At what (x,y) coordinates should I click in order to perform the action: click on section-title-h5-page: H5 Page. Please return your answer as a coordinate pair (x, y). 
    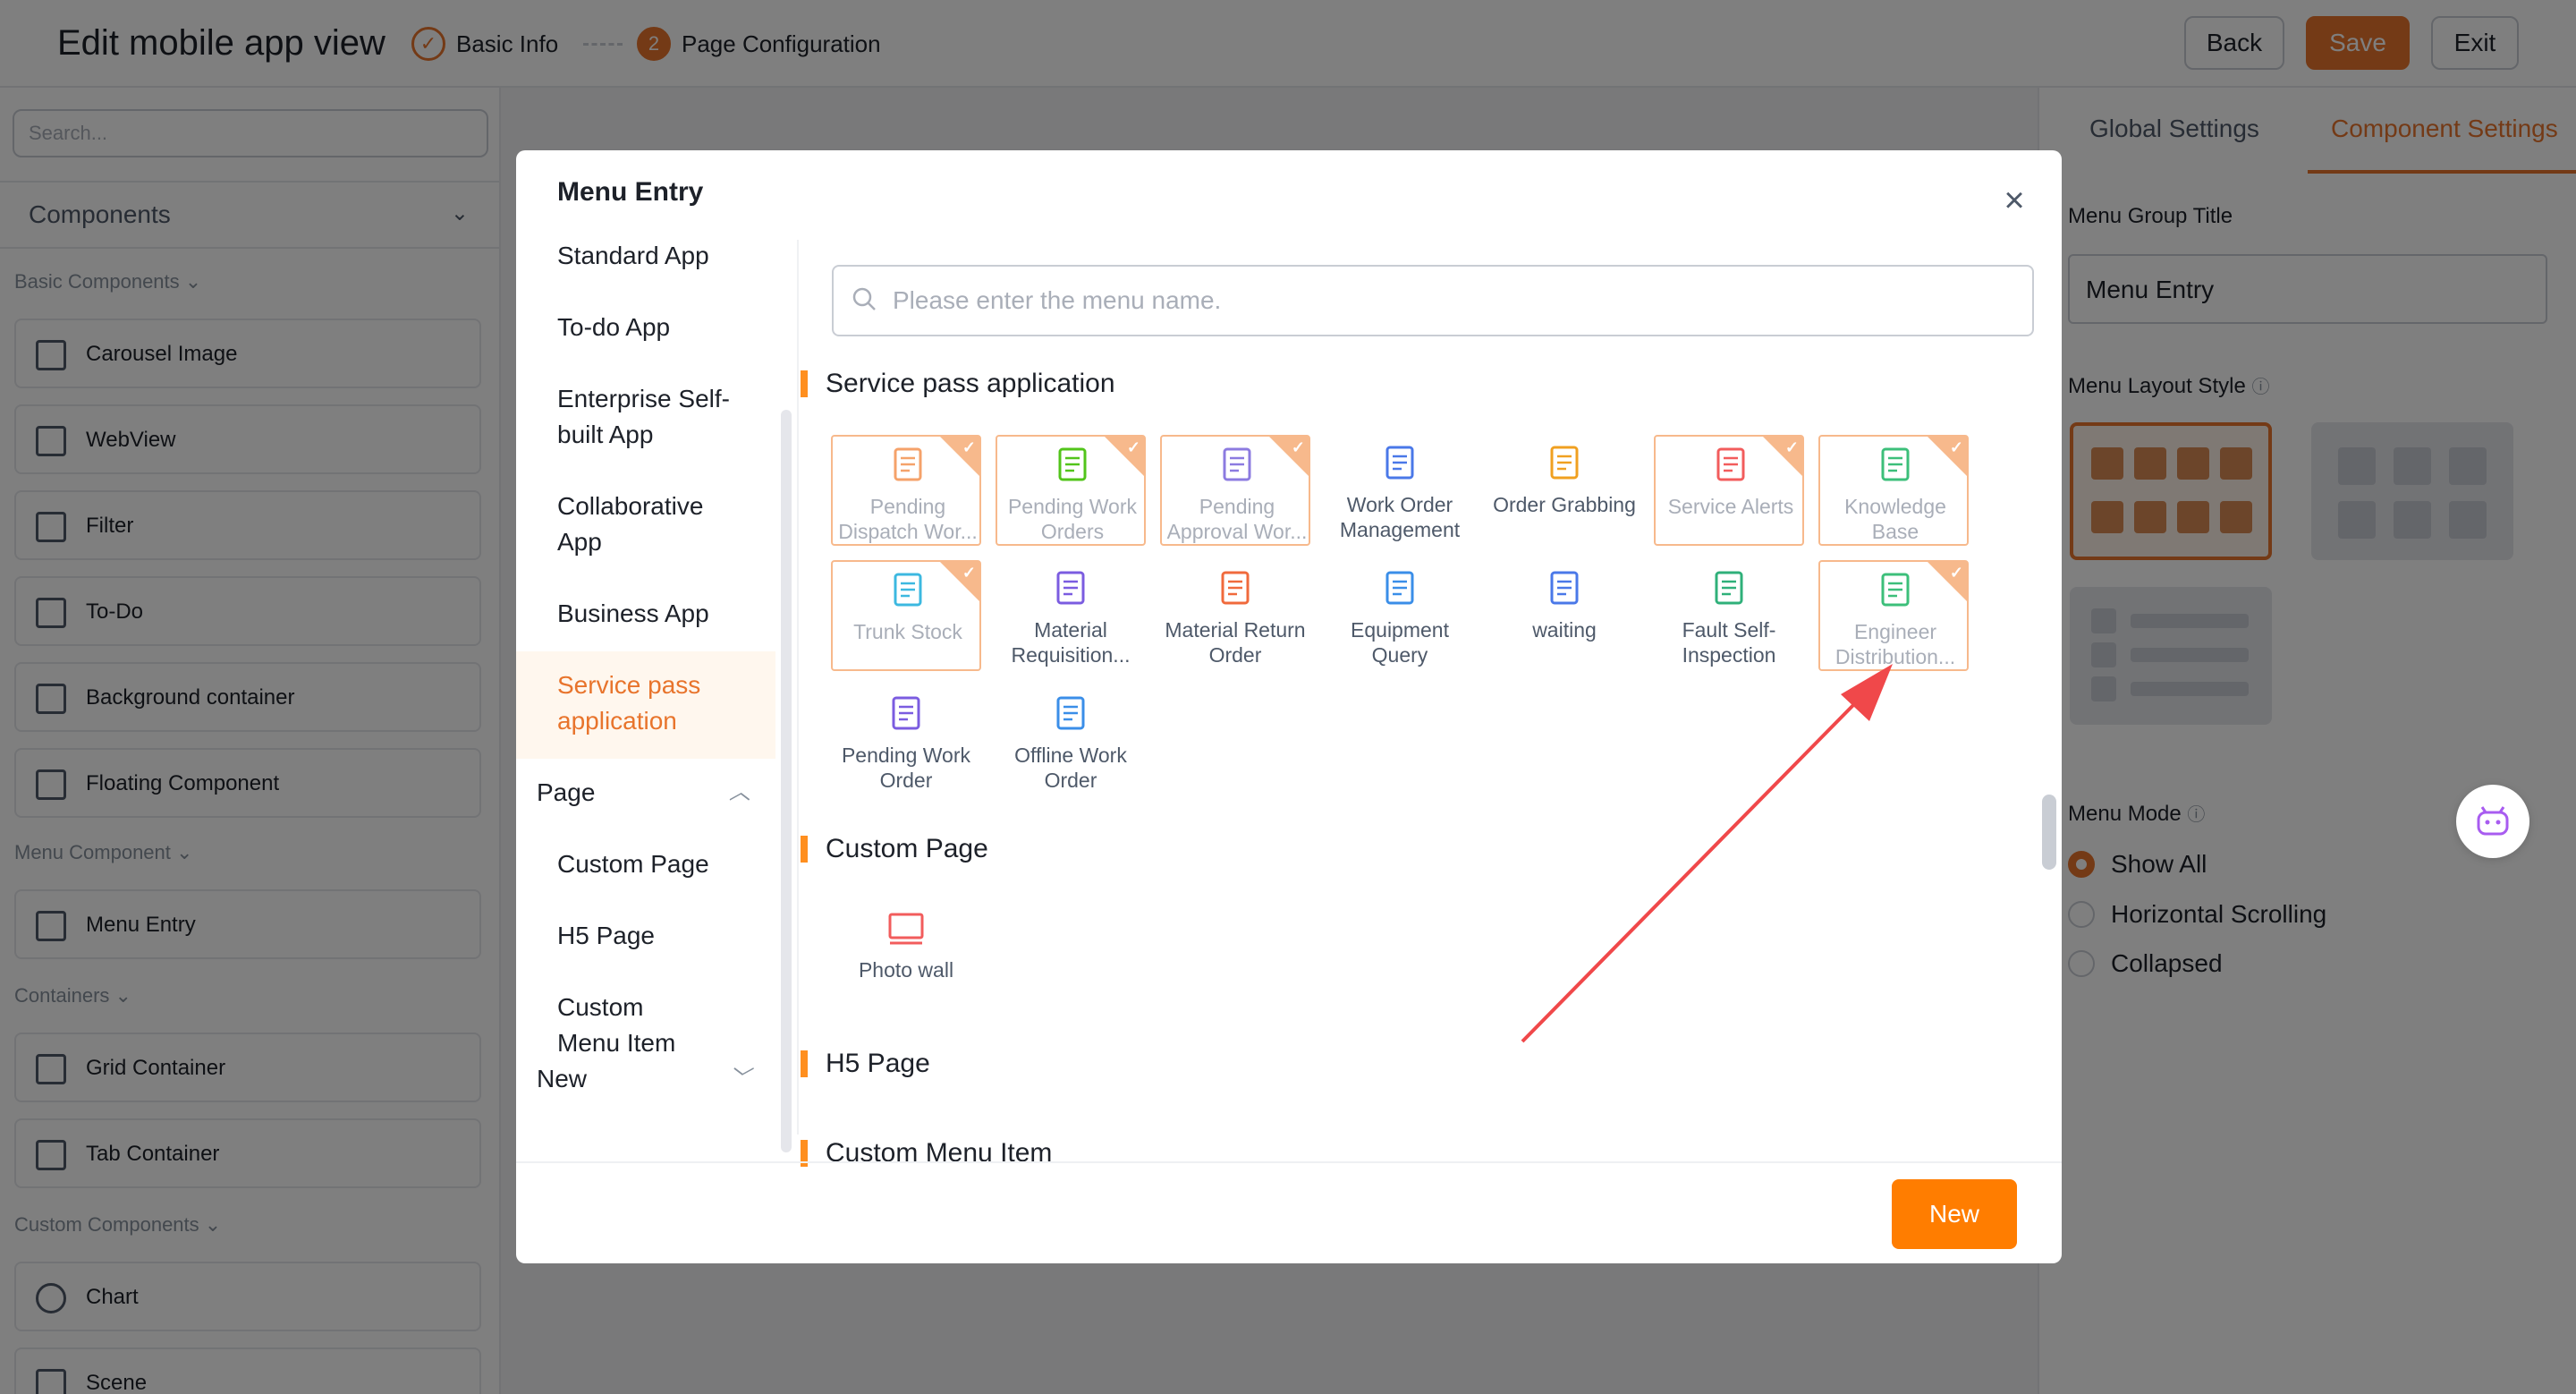
    Looking at the image, I should click on (865, 1064).